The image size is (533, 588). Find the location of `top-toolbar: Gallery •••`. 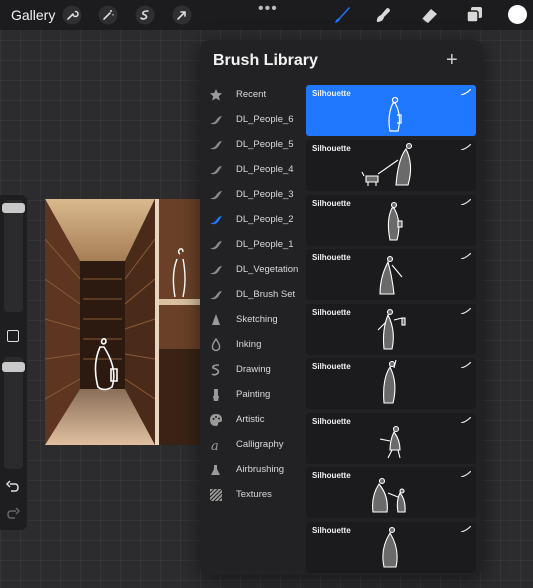

top-toolbar: Gallery ••• is located at coordinates (266, 15).